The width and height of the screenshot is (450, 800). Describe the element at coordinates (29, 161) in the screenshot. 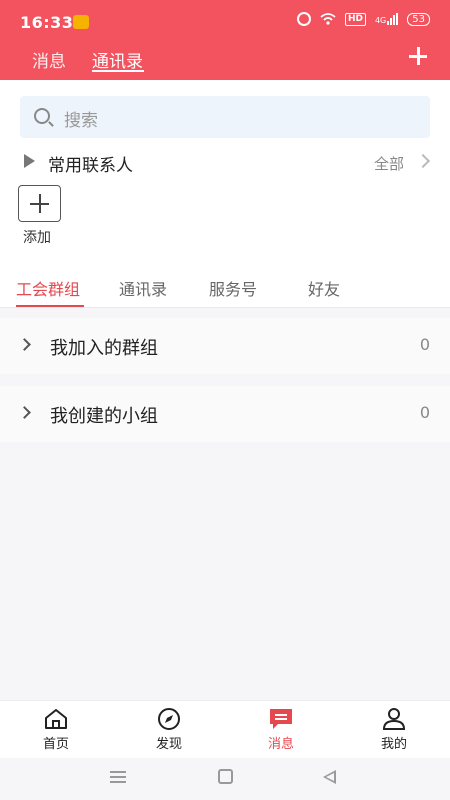

I see `expand-triangle-icon` at that location.